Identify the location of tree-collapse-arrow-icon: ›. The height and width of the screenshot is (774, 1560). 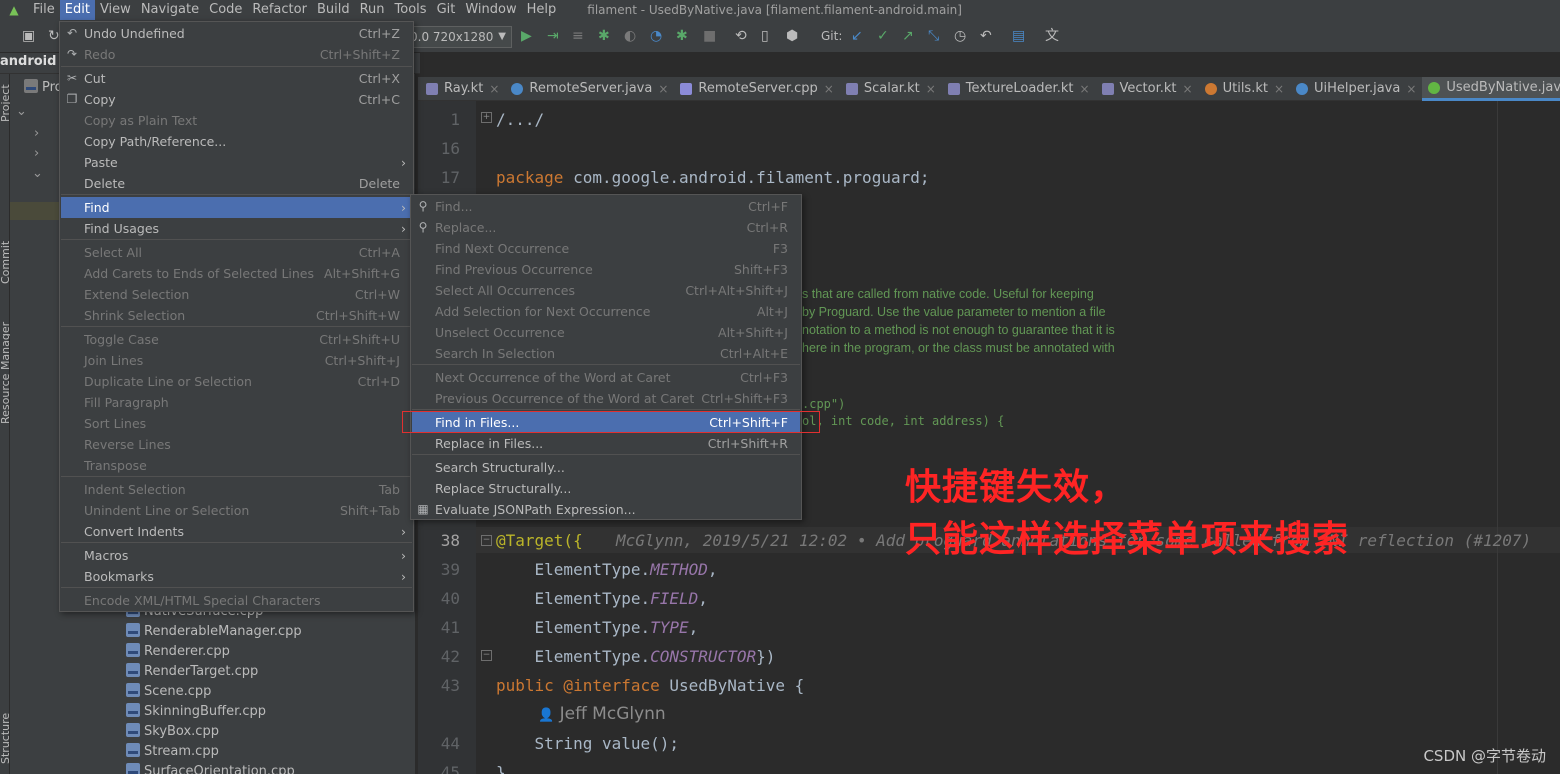
(36, 154).